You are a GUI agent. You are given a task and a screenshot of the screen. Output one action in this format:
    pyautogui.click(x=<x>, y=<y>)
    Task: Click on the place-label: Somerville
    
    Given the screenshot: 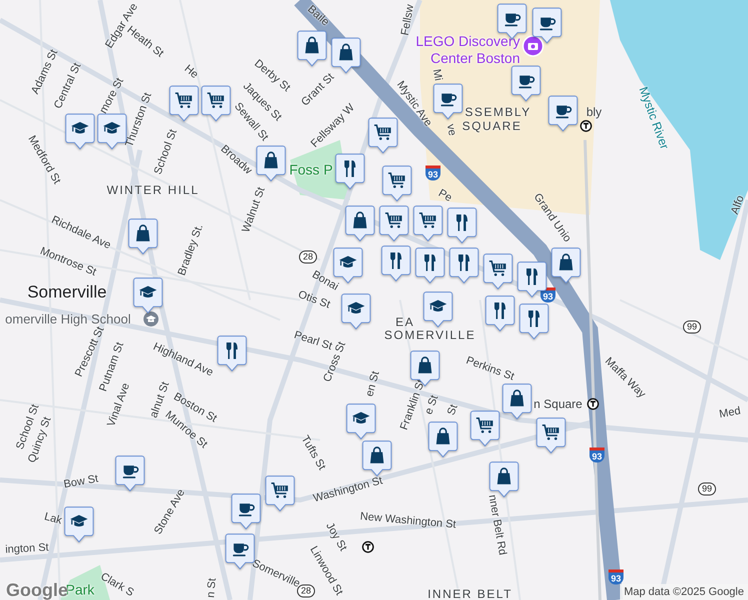 What is the action you would take?
    pyautogui.click(x=67, y=292)
    